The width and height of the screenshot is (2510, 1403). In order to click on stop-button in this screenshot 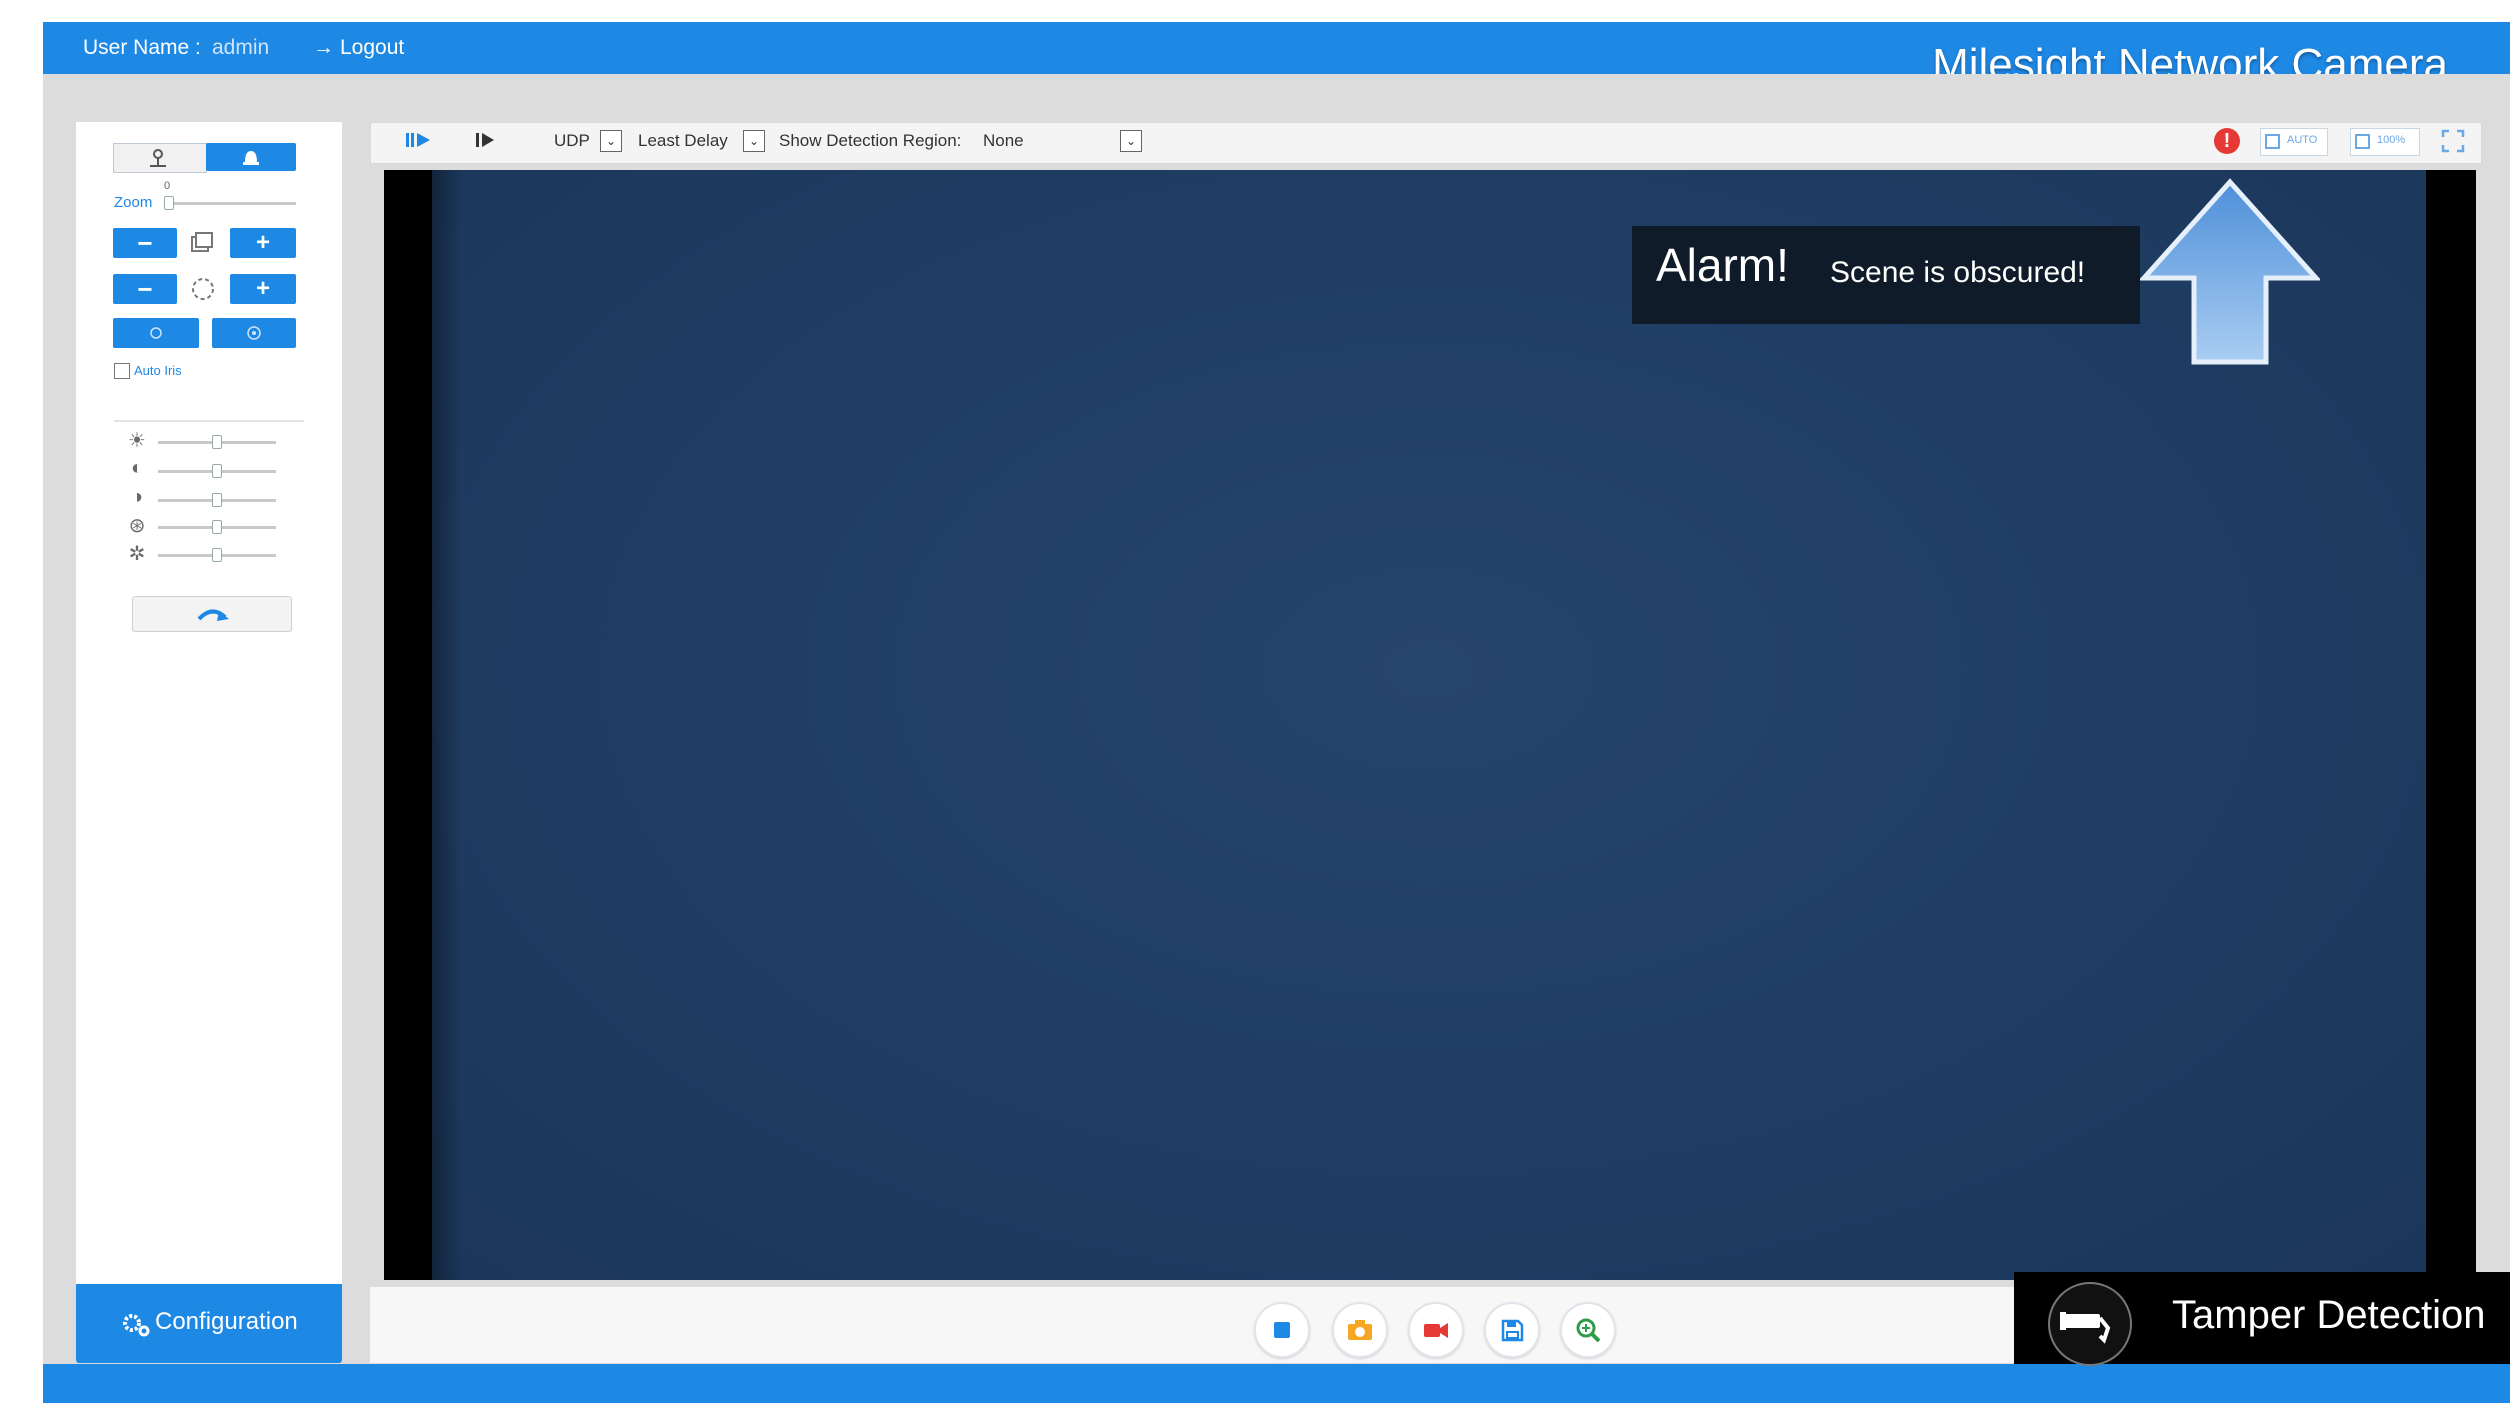, I will do `click(1282, 1330)`.